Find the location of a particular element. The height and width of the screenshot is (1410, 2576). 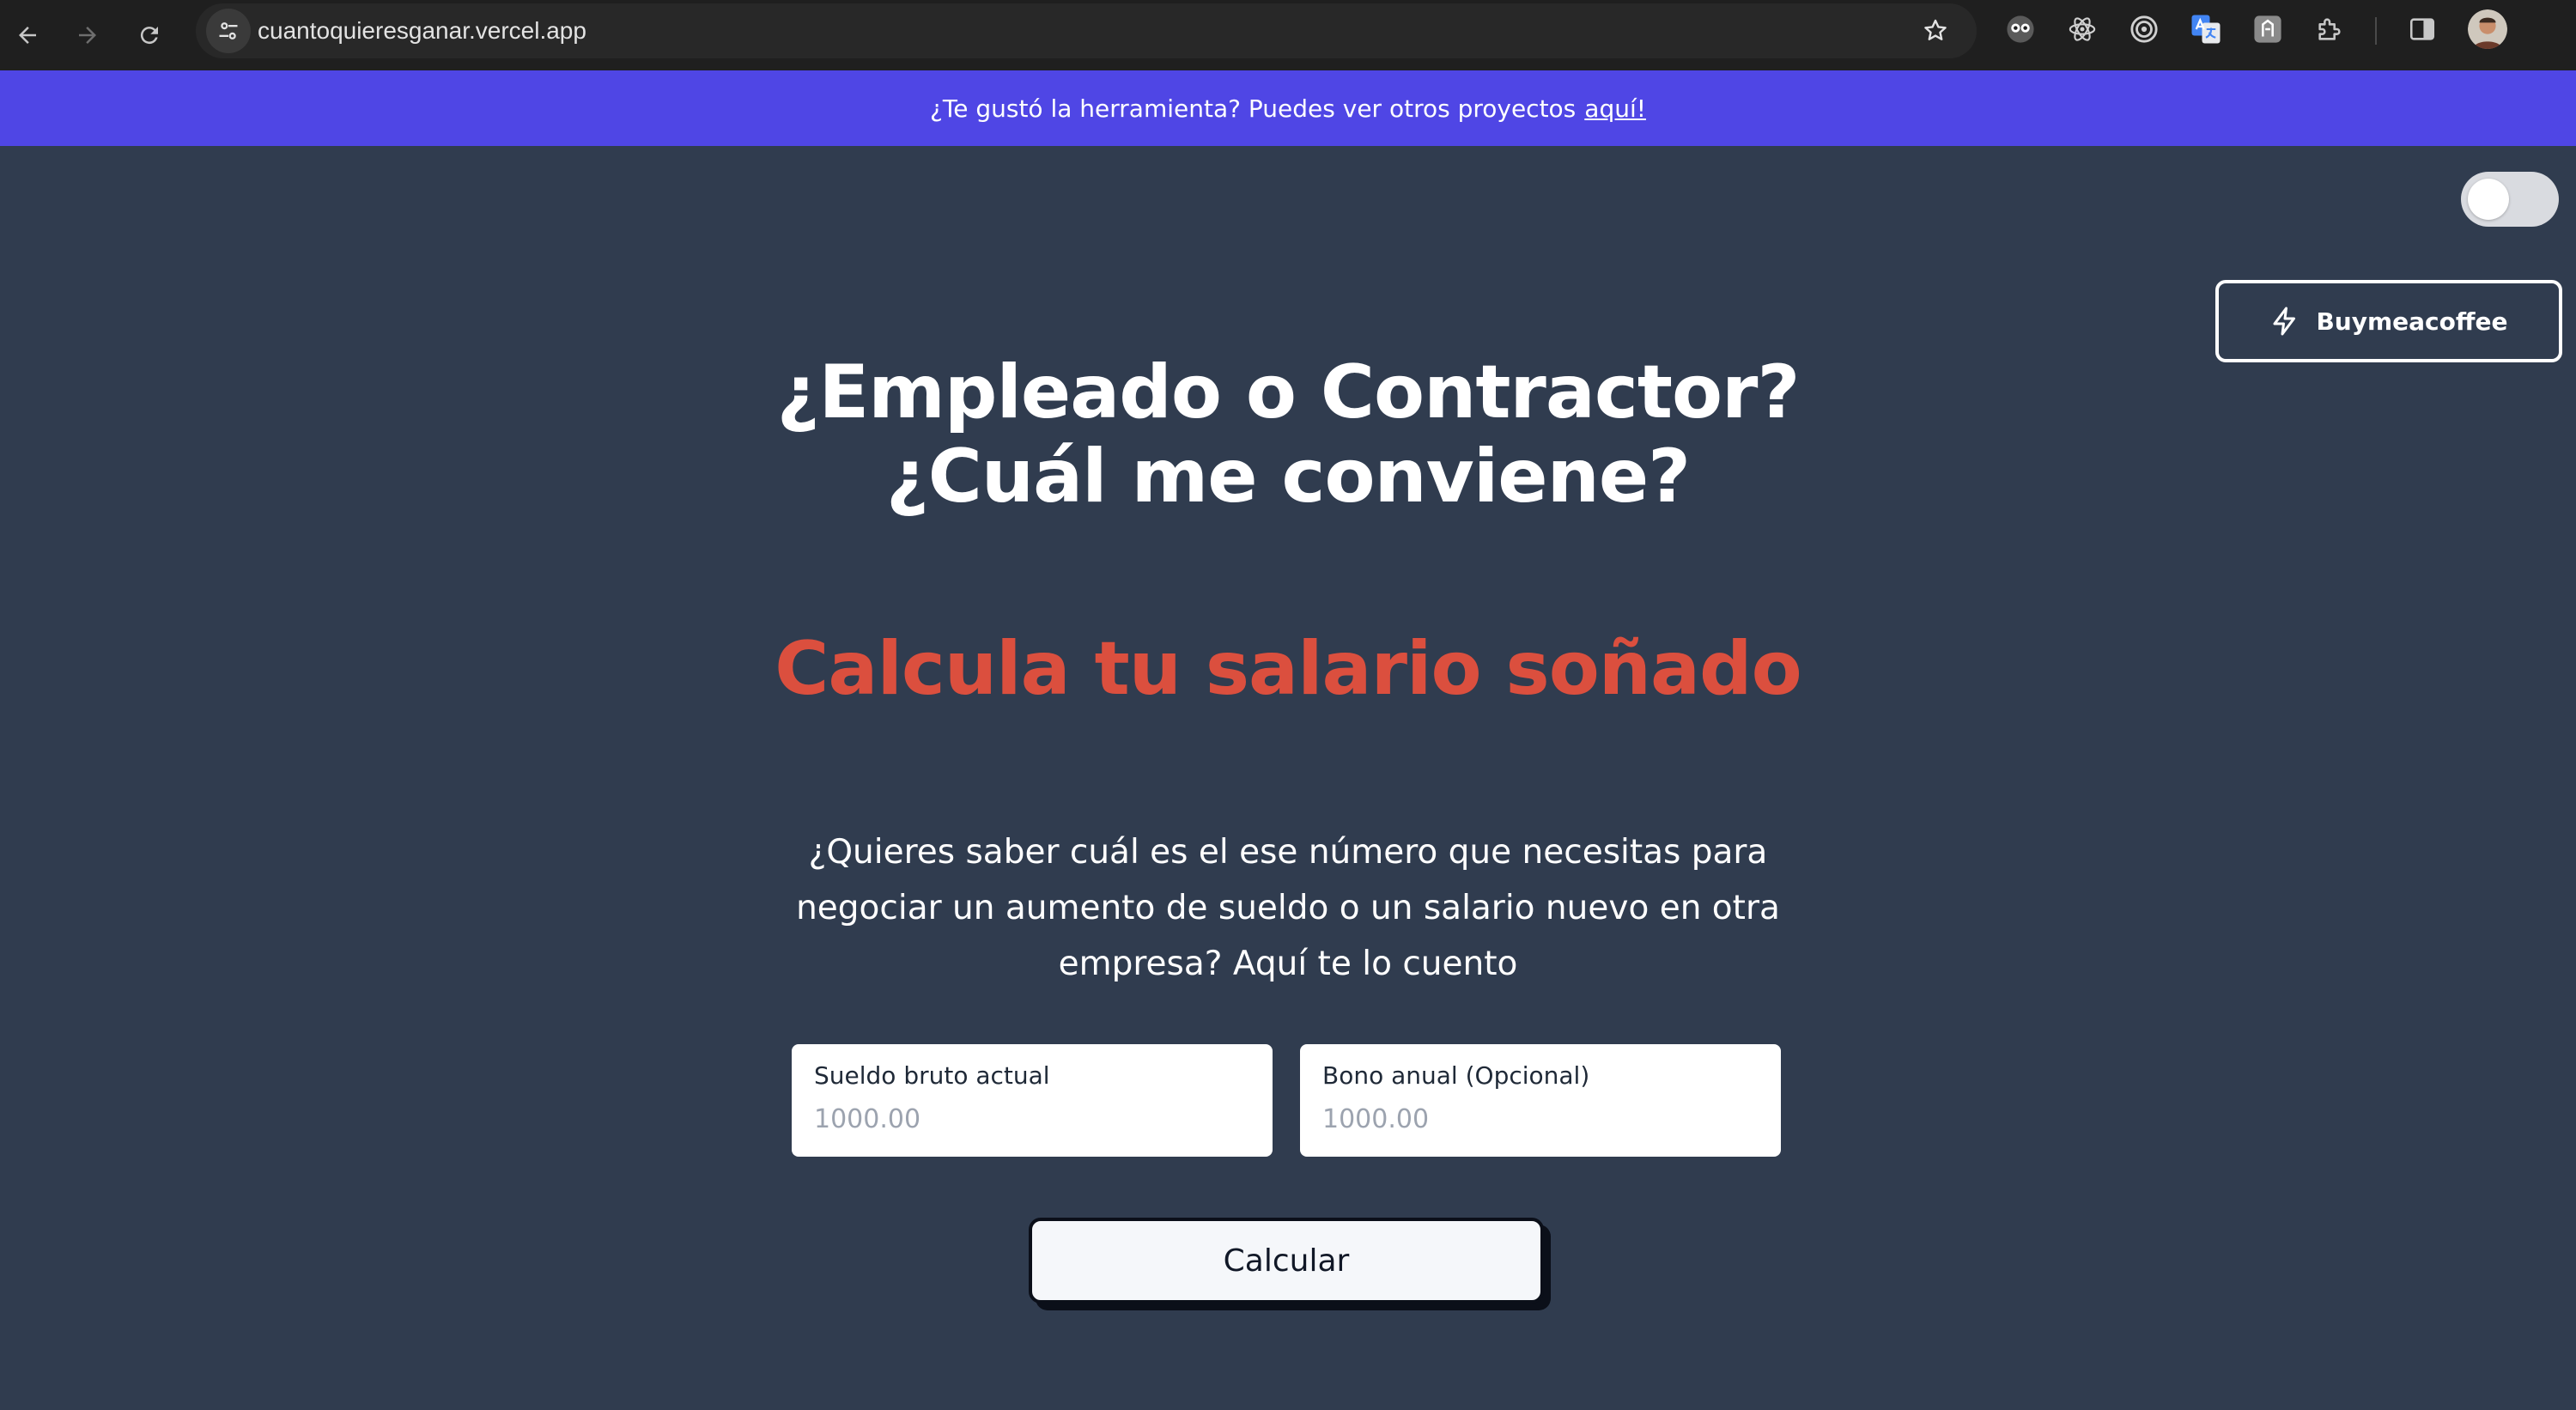

avatar is located at coordinates (2487, 29).